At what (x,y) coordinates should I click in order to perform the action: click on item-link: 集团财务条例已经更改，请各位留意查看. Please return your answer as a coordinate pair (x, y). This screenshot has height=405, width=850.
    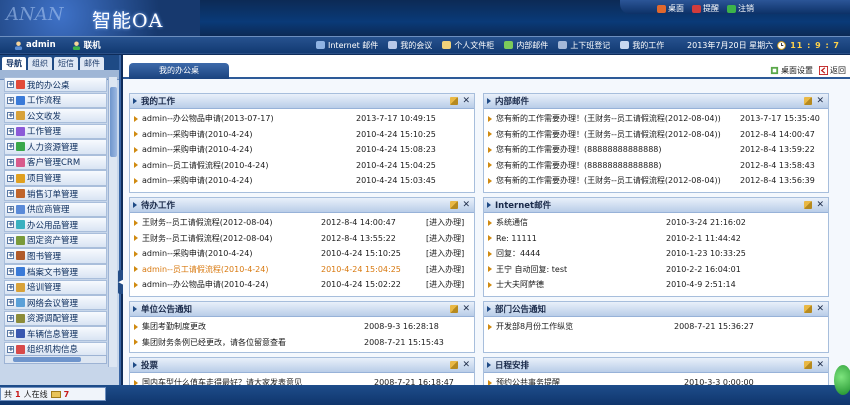
    Looking at the image, I should click on (214, 342).